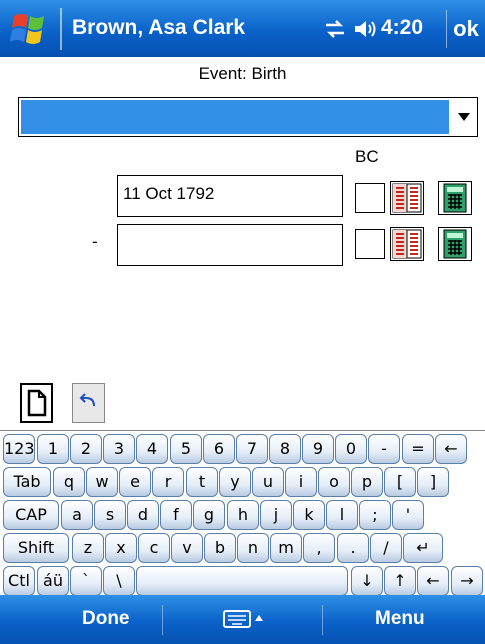  What do you see at coordinates (86, 449) in the screenshot?
I see `key: 2` at bounding box center [86, 449].